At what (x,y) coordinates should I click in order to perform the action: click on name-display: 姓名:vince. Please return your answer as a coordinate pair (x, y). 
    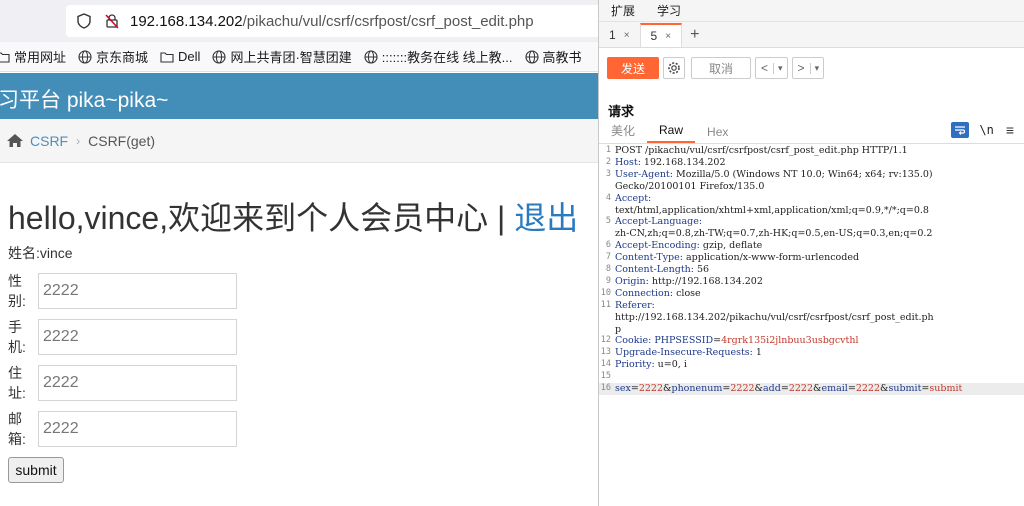
    Looking at the image, I should click on (40, 253).